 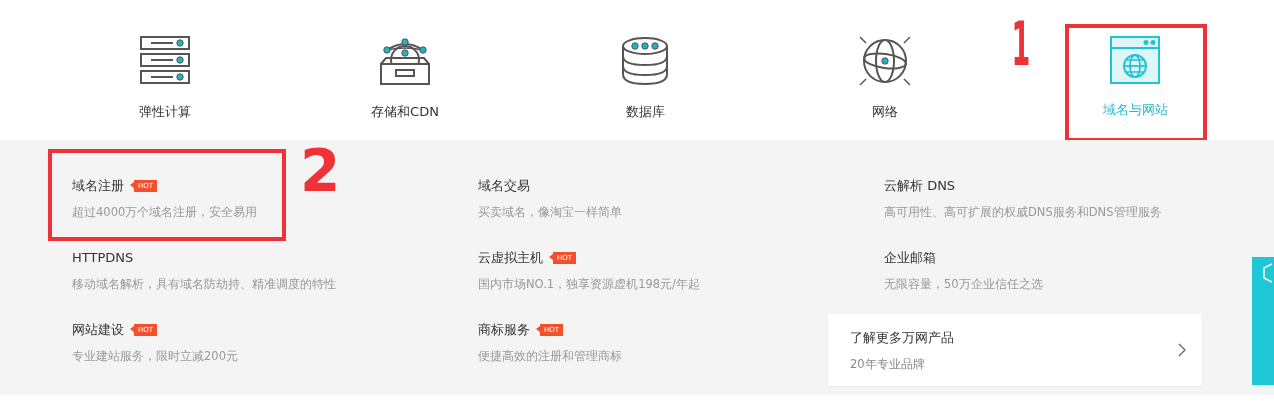 What do you see at coordinates (165, 211) in the screenshot?
I see `product-description: 超过4000万个域名注册，安全易用` at bounding box center [165, 211].